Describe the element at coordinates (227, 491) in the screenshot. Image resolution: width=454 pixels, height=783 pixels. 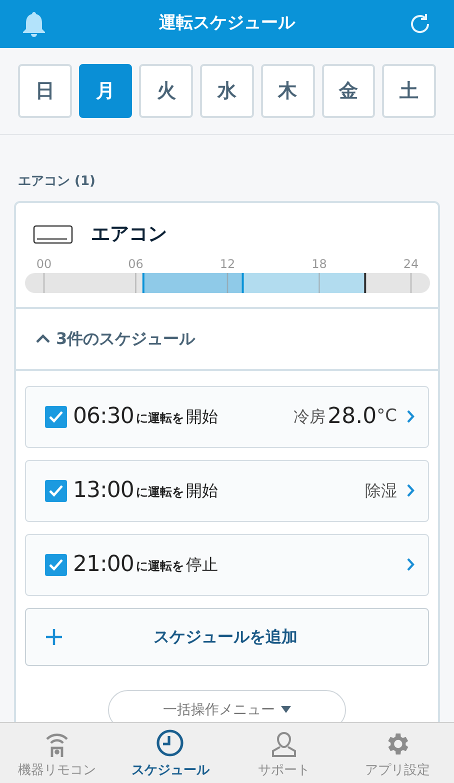
I see `schedule-item: 13:00 に運転を 開始 除湿` at that location.